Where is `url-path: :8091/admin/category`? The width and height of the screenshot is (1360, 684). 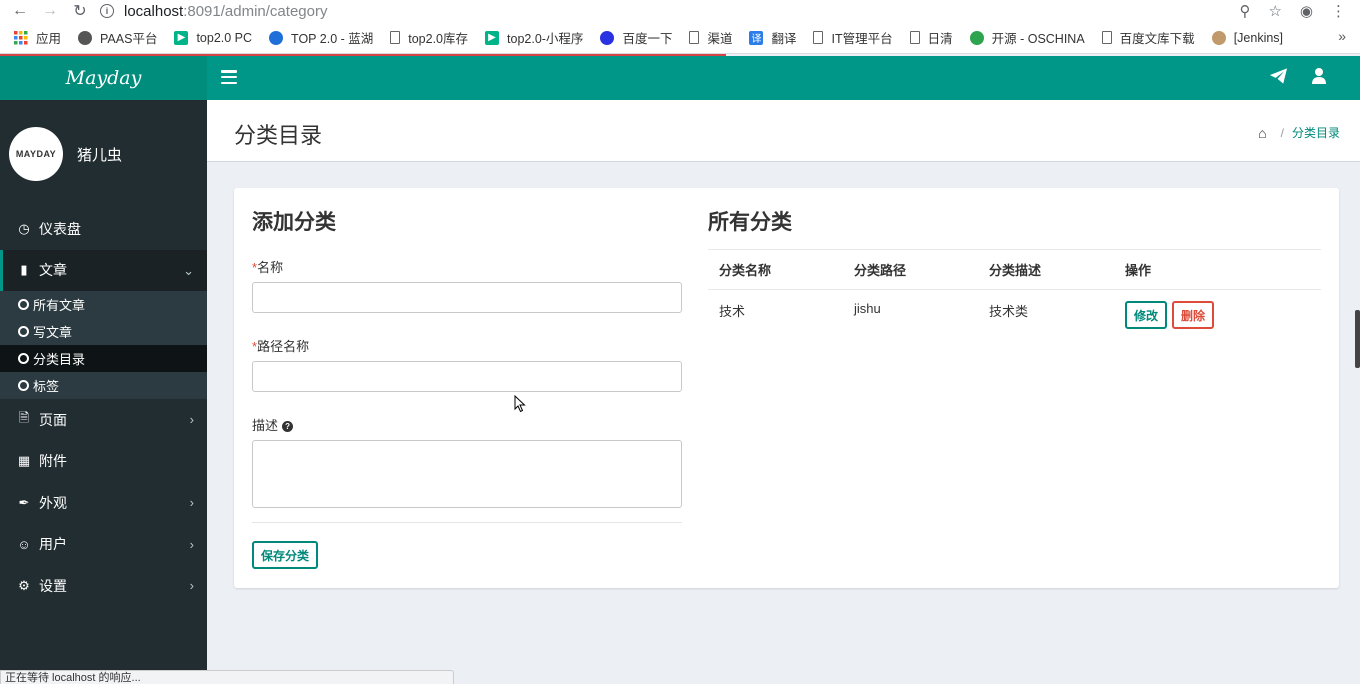 url-path: :8091/admin/category is located at coordinates (255, 11).